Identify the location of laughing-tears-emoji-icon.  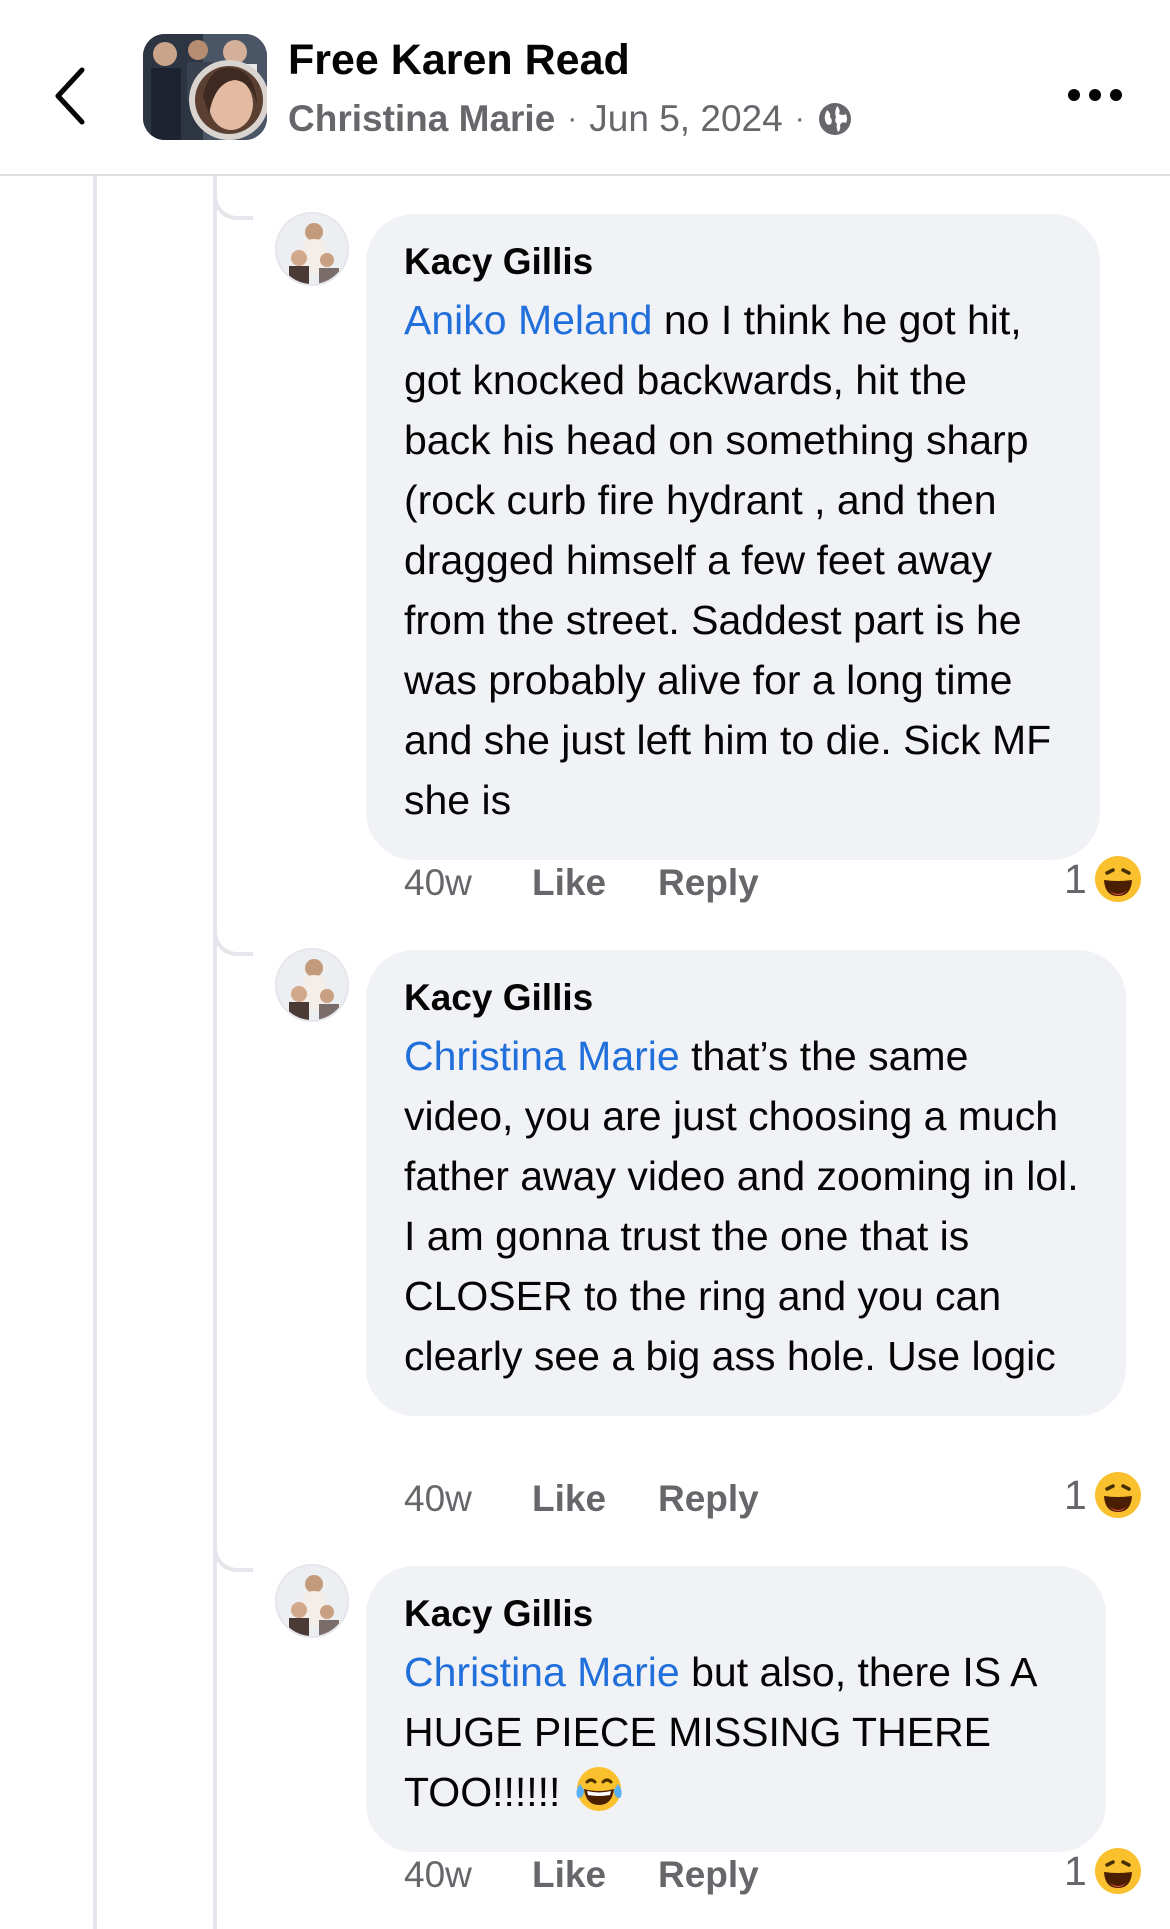
(599, 1789).